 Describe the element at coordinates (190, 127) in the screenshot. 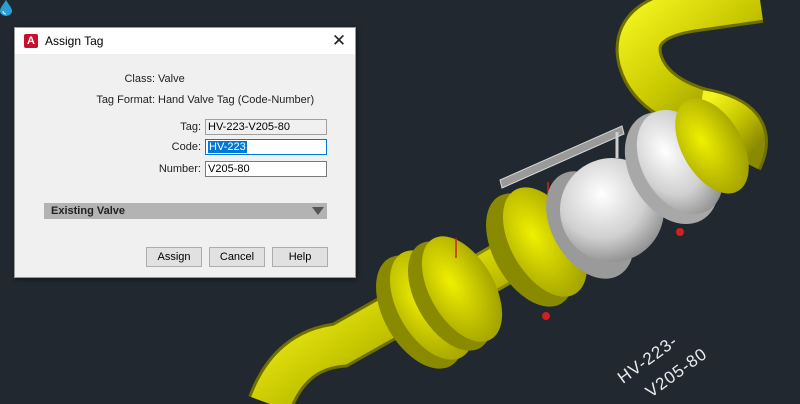

I see `tag-label: Tag:` at that location.